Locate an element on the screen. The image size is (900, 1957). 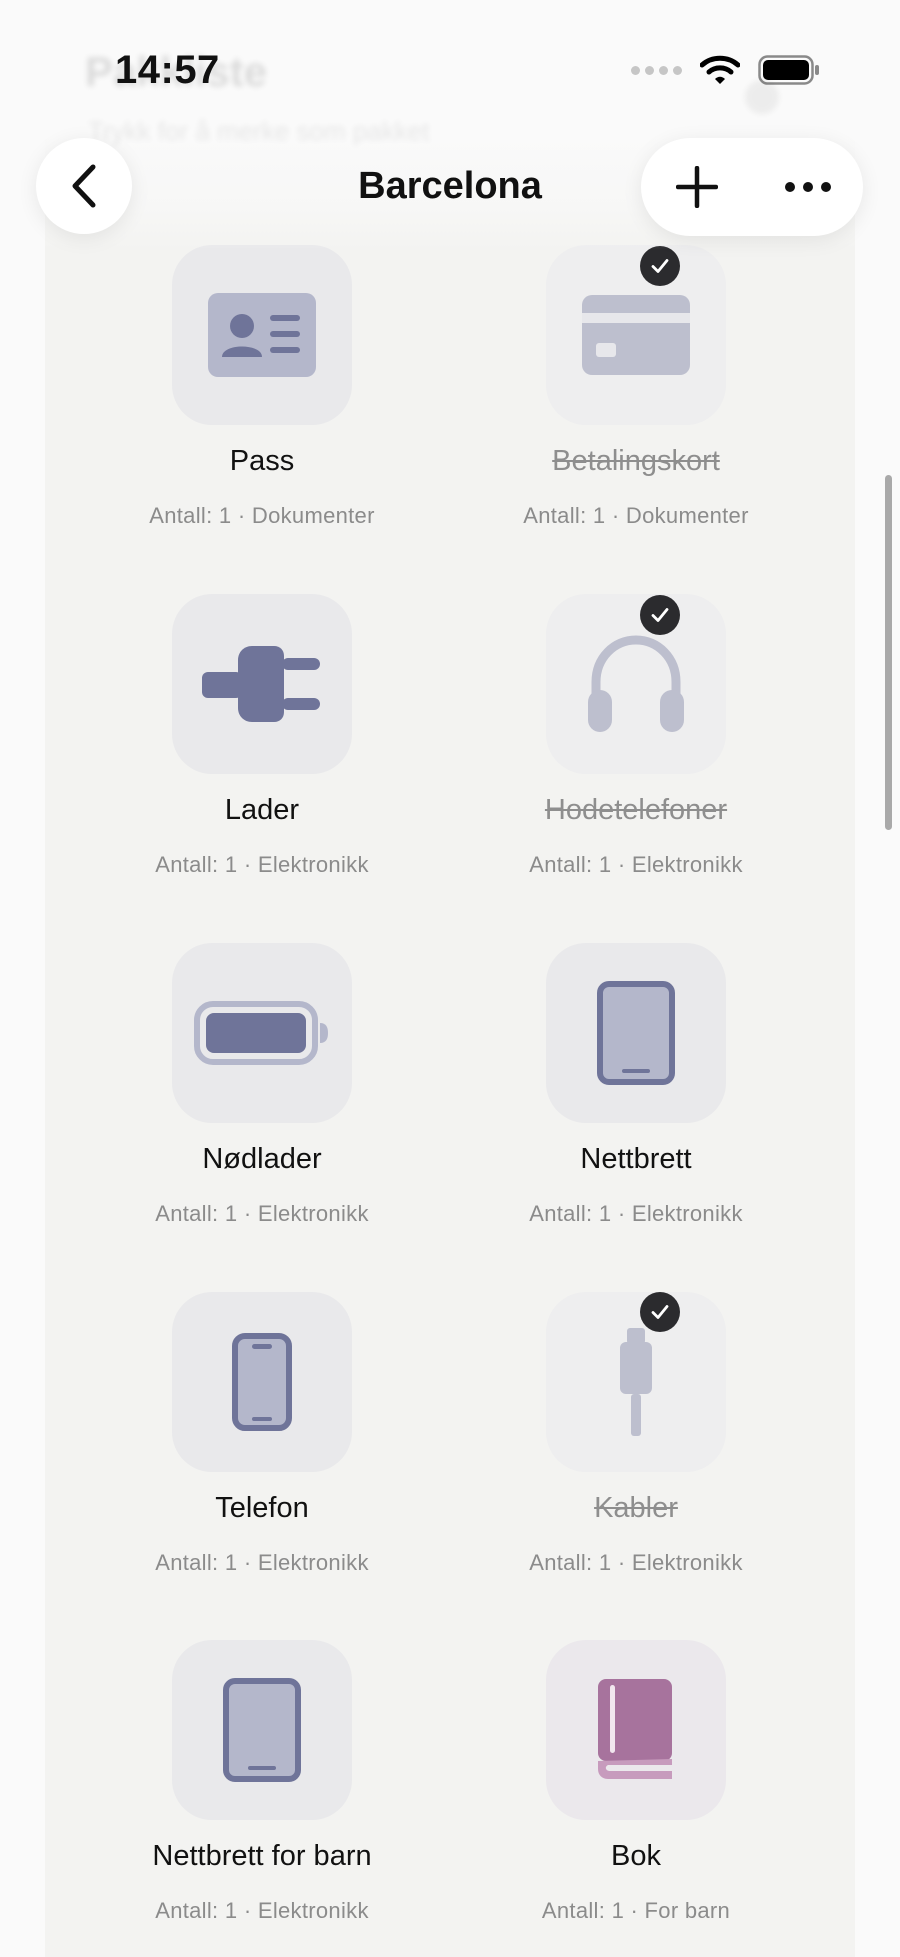
plug-icon is located at coordinates (261, 684).